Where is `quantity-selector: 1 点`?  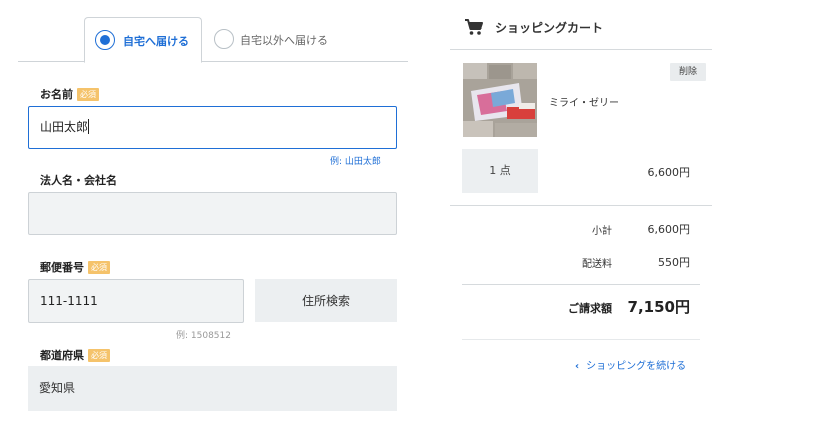
quantity-selector: 1 点 is located at coordinates (500, 171).